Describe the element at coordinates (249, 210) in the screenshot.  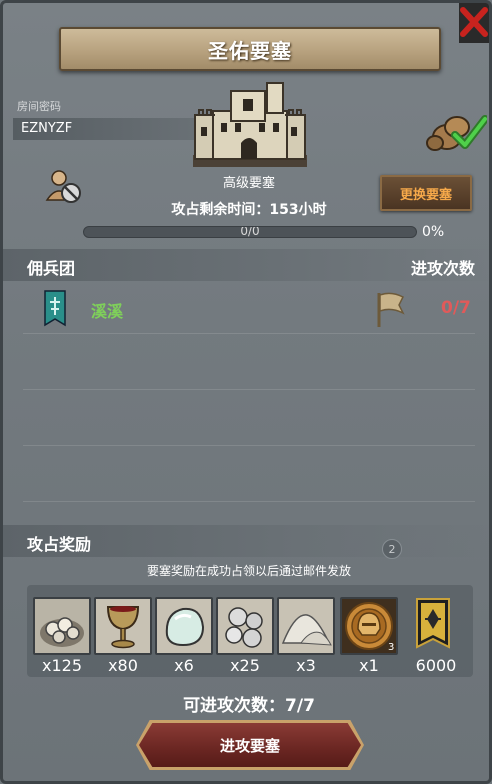
I see `time-remaining: 攻占剩余时间：153小时` at that location.